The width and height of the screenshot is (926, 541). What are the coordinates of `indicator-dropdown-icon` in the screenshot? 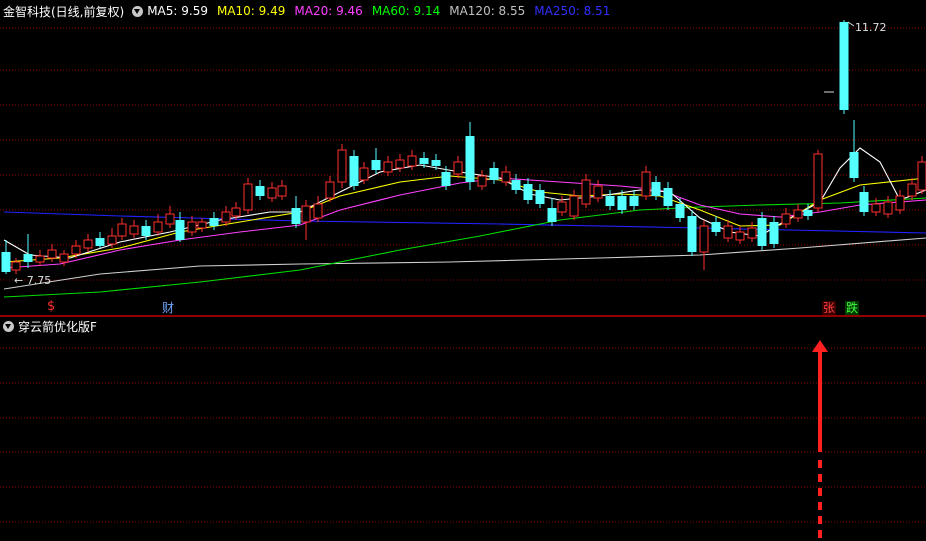 It's located at (8, 326).